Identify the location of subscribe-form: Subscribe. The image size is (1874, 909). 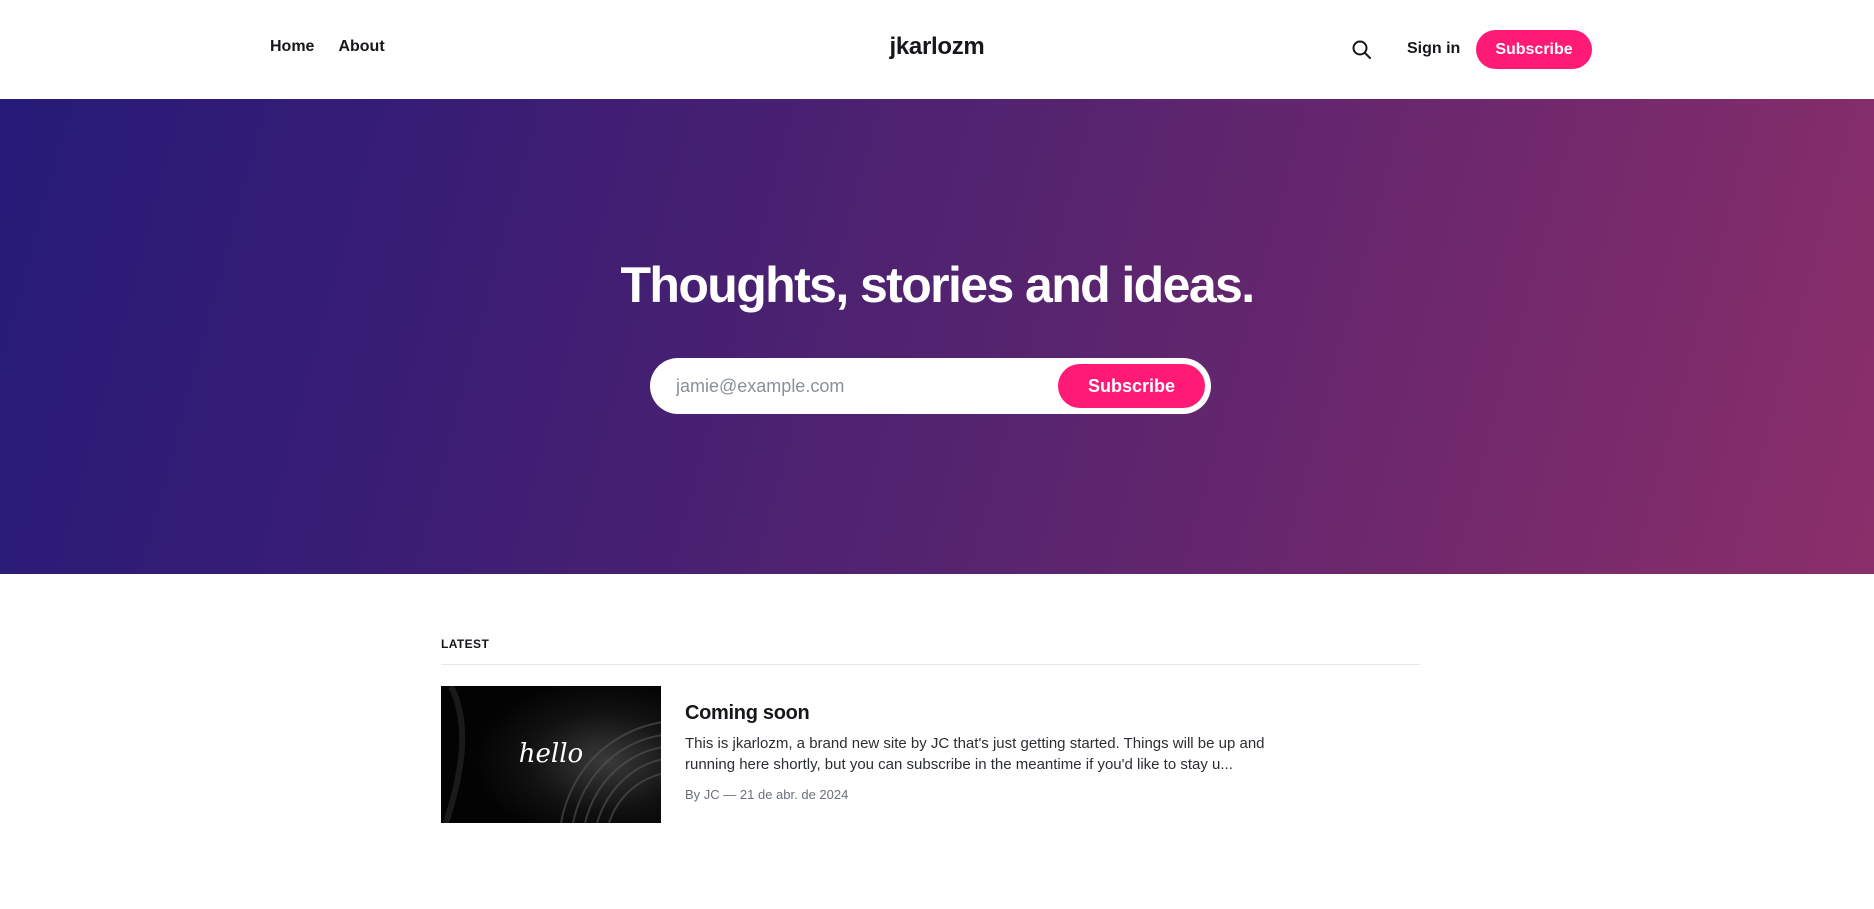
(930, 386).